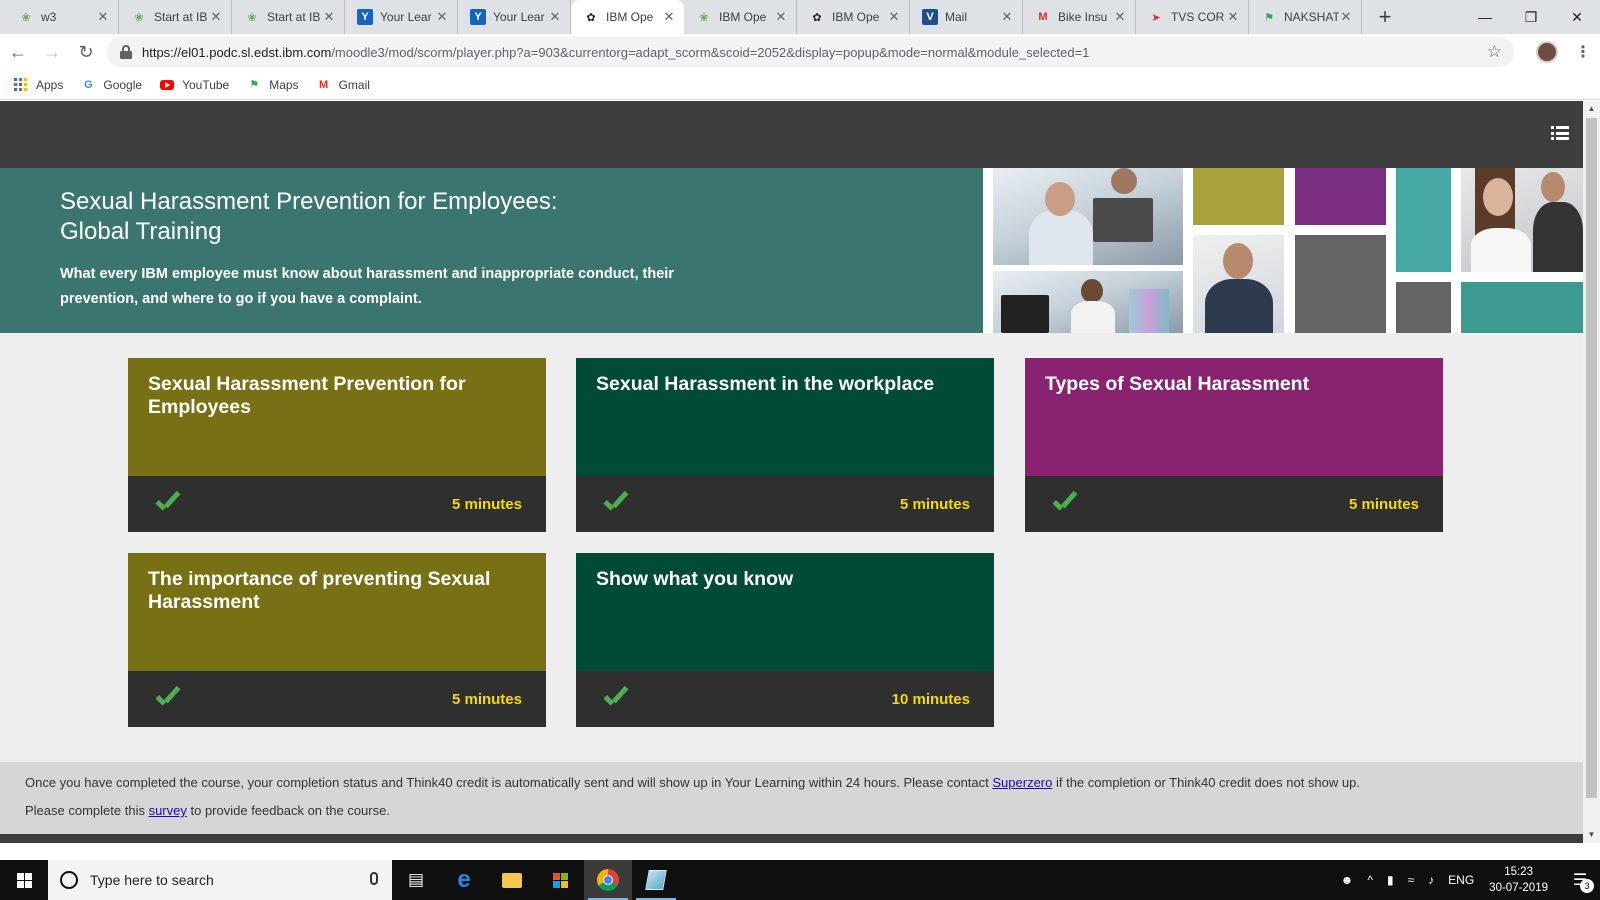 The image size is (1600, 900). Describe the element at coordinates (560, 880) in the screenshot. I see `store-taskbar-button` at that location.